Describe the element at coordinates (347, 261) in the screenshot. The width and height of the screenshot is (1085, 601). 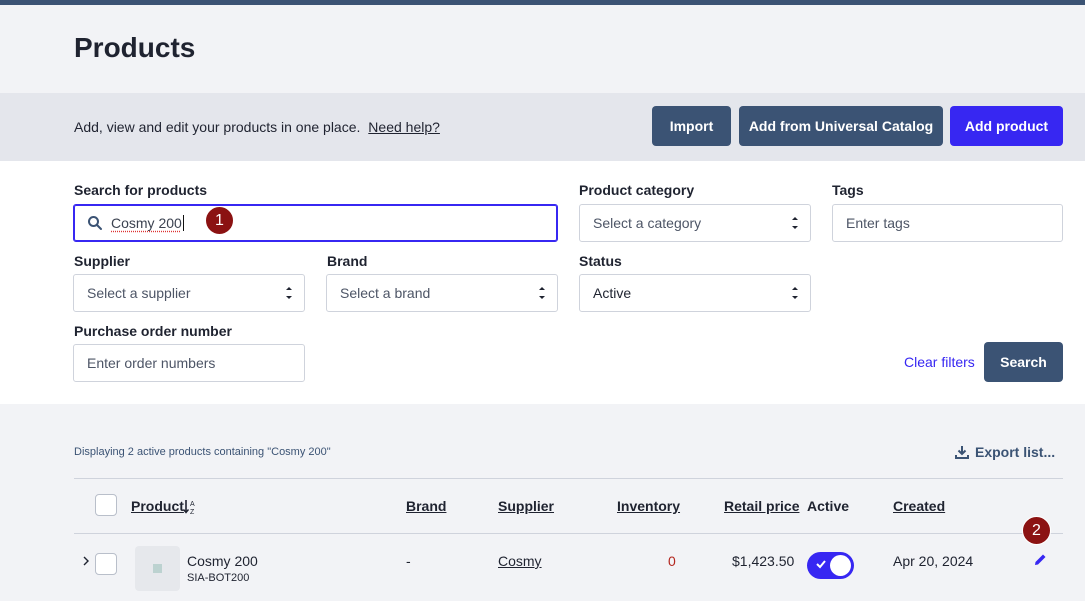
I see `brand-label: Brand` at that location.